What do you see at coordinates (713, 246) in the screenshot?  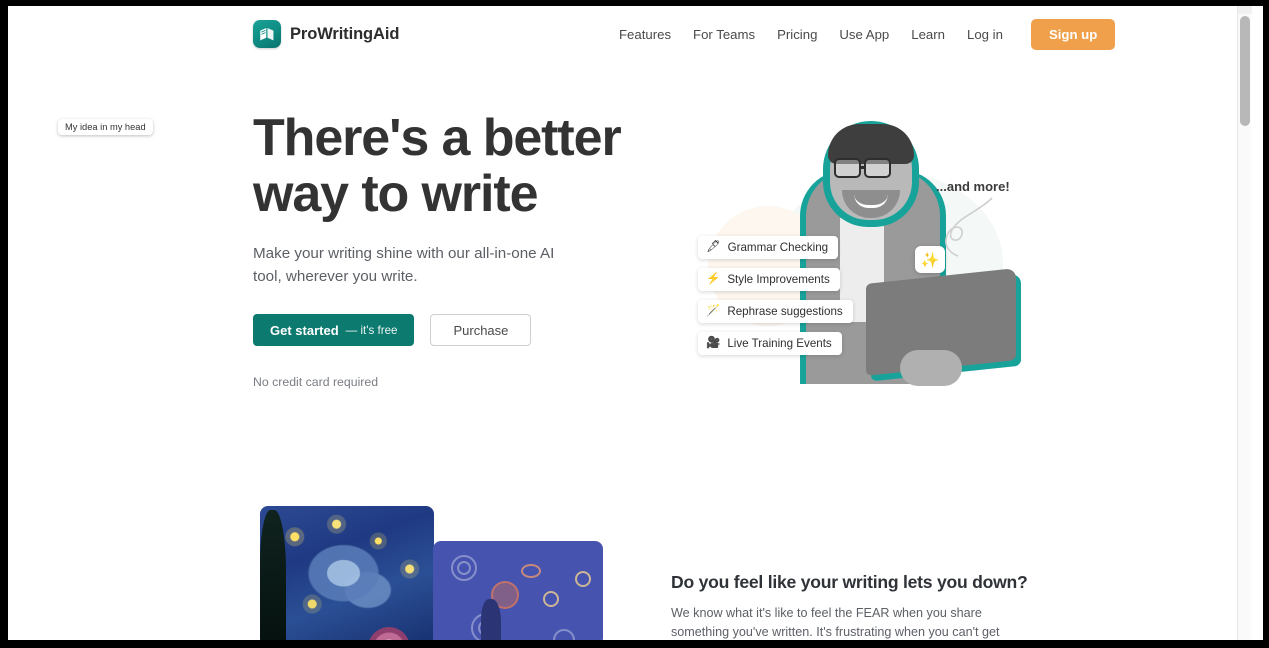 I see `quill-pen-icon: 🖋` at bounding box center [713, 246].